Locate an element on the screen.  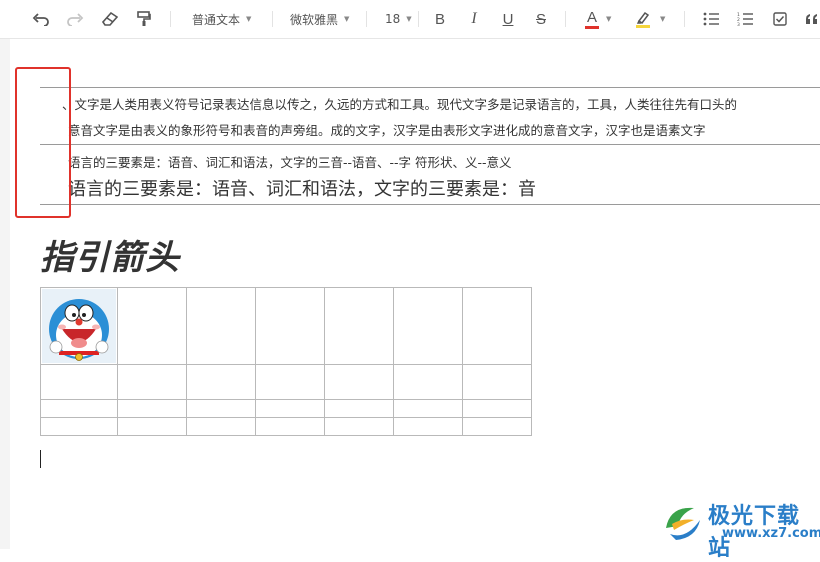
eraser-icon is located at coordinates (110, 19).